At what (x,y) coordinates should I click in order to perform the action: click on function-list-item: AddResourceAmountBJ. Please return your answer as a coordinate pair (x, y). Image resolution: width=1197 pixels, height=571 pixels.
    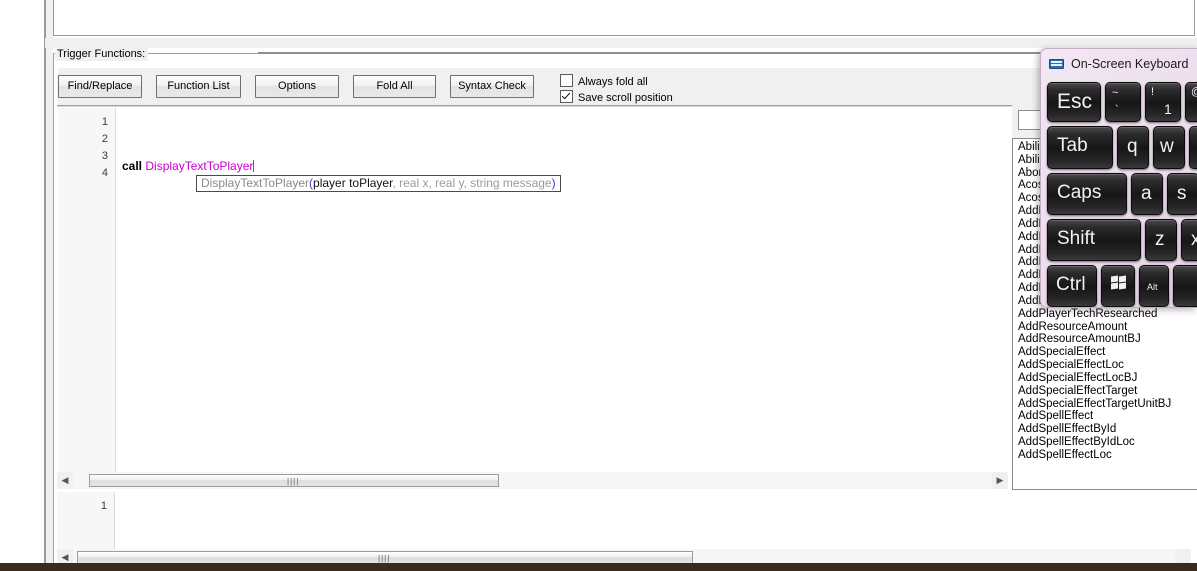
    Looking at the image, I should click on (1105, 339).